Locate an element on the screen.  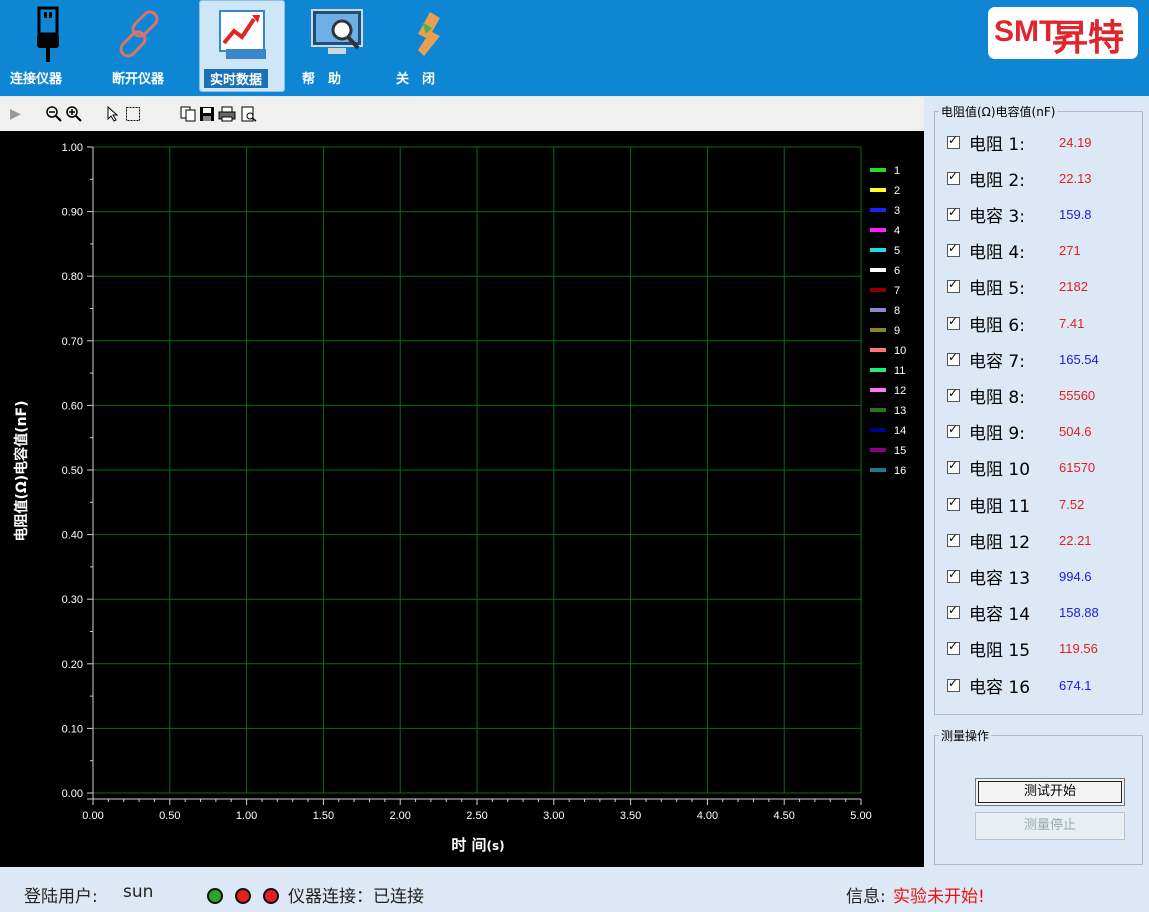
x-tick-label: 3.00 is located at coordinates (553, 816).